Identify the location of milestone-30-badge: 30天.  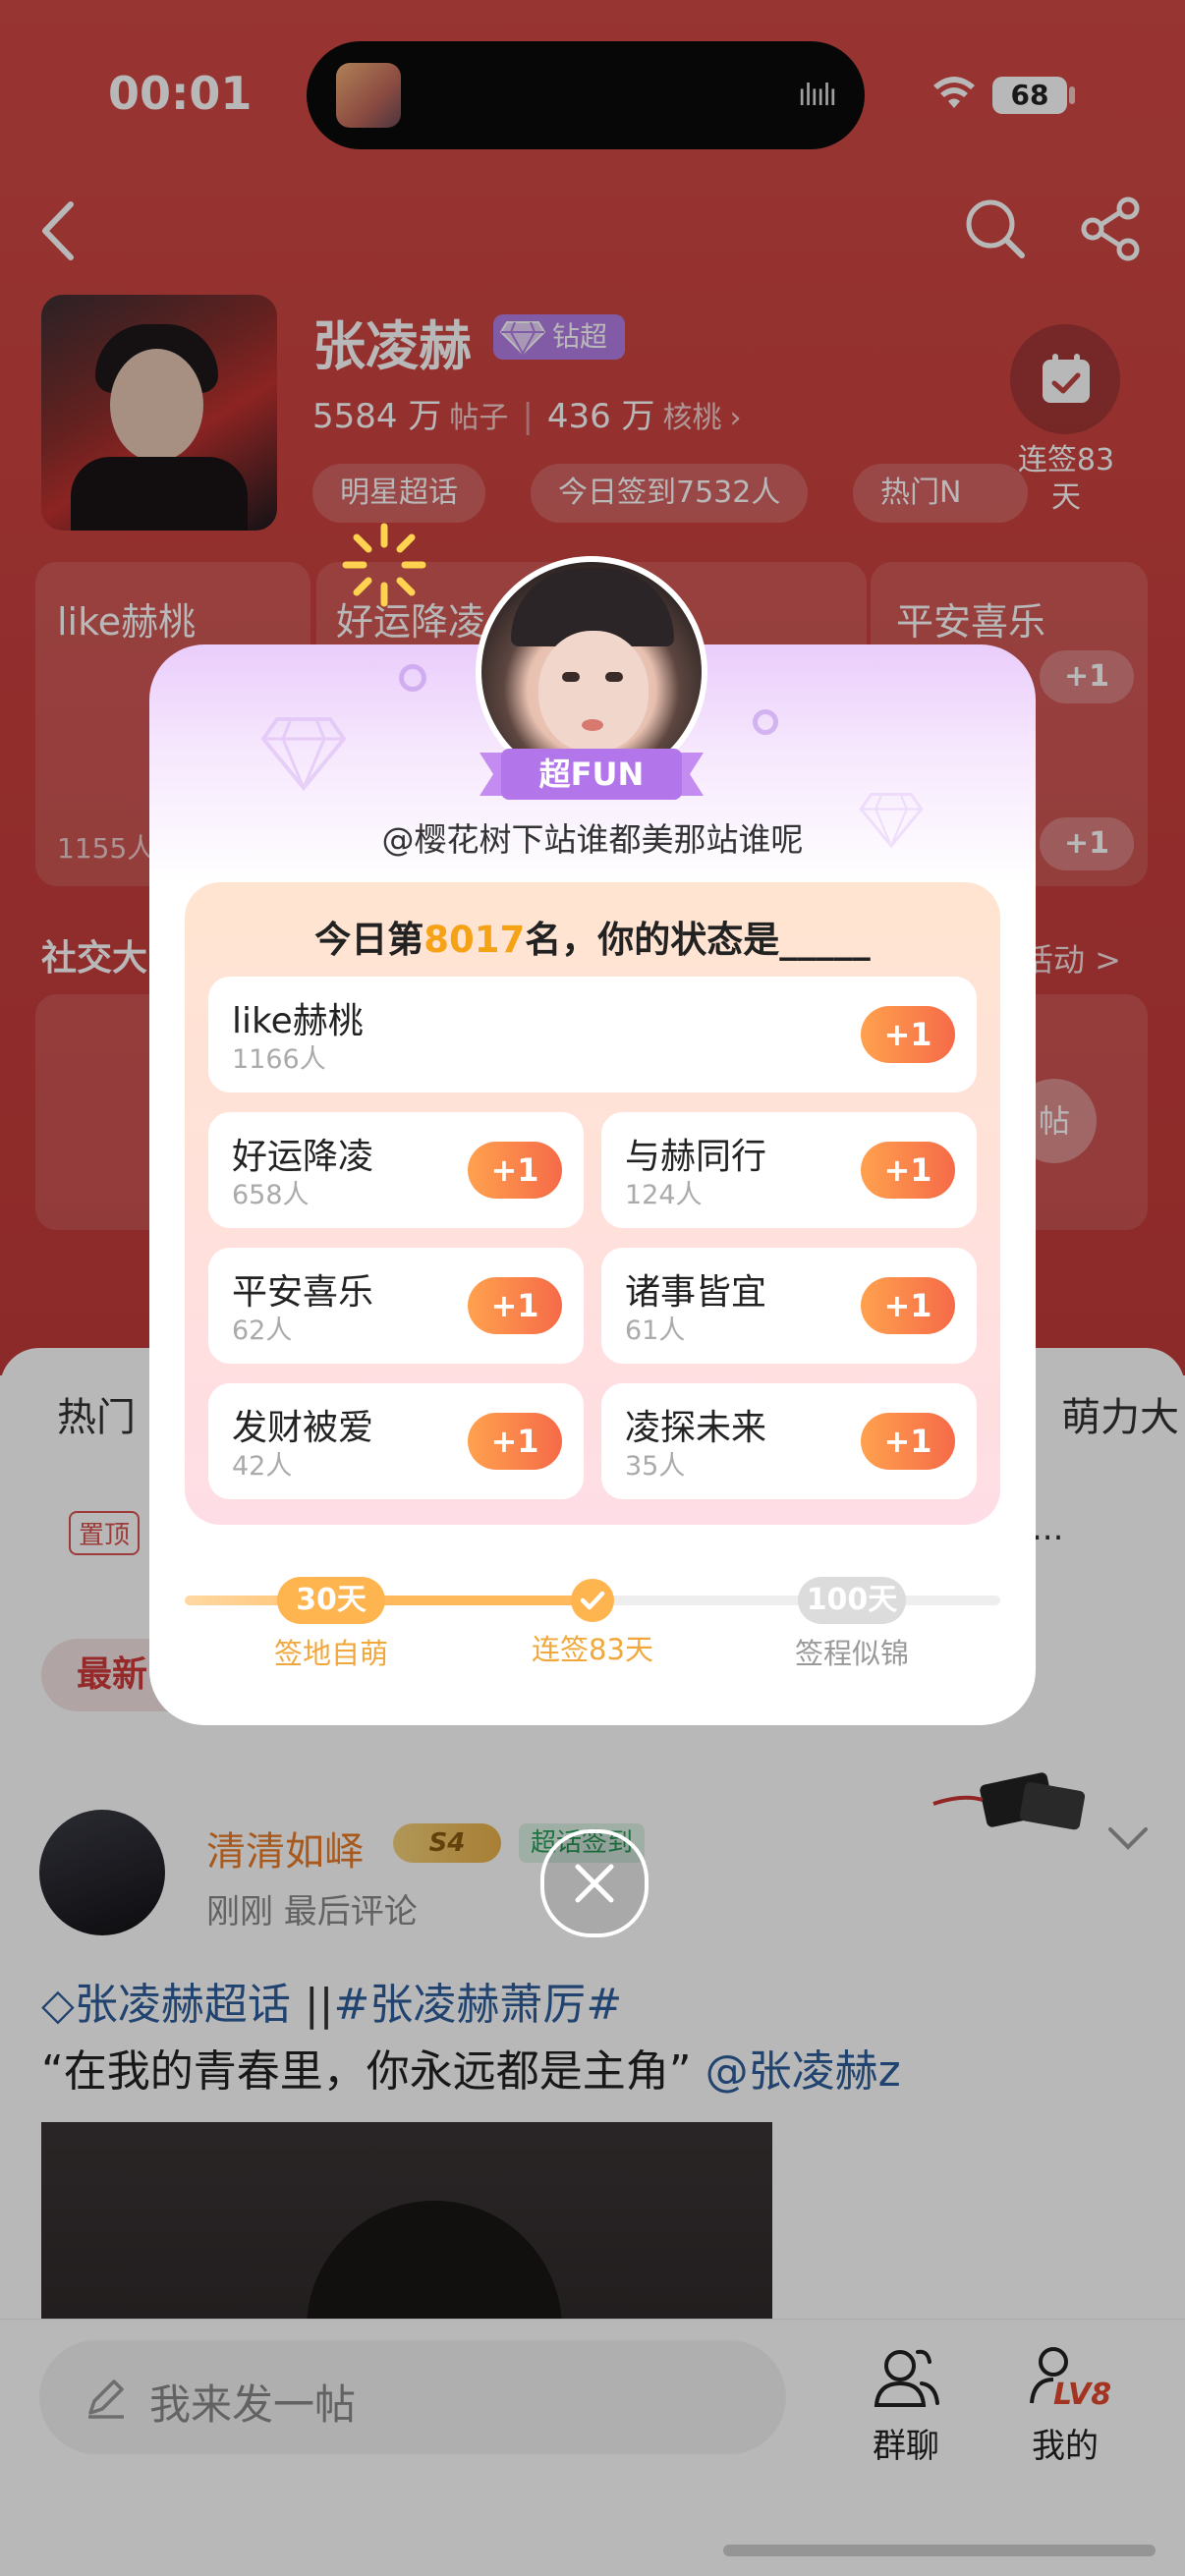
(331, 1600).